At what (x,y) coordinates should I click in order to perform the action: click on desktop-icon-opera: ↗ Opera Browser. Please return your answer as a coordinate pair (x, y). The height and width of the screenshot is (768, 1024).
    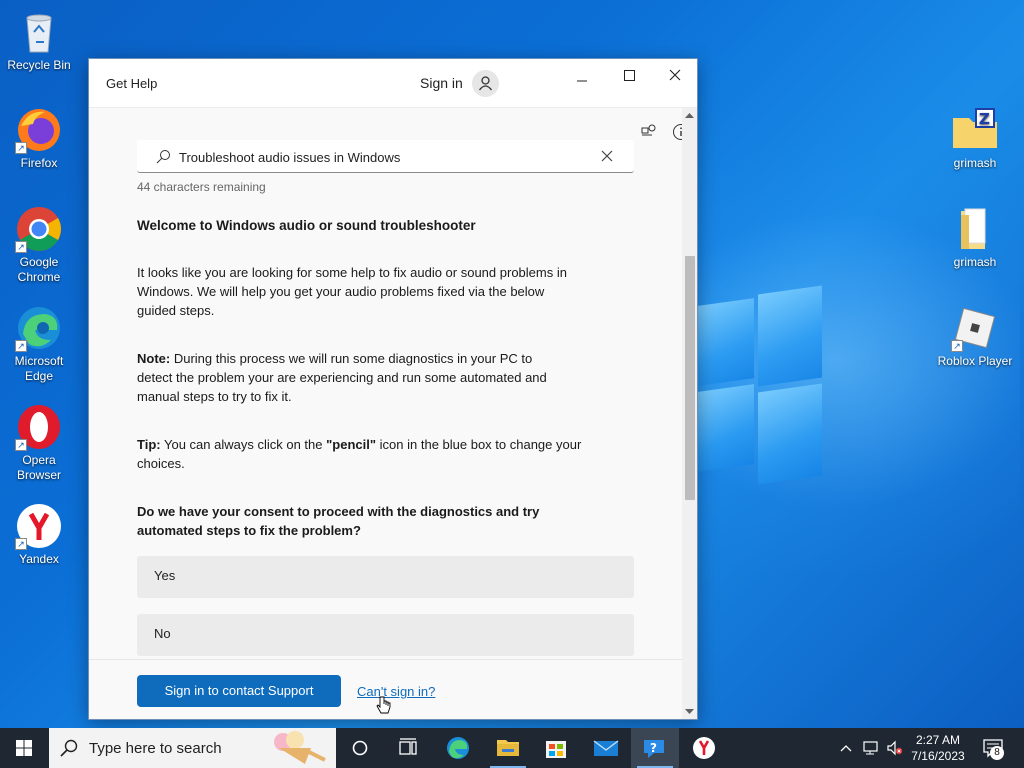
    Looking at the image, I should click on (39, 443).